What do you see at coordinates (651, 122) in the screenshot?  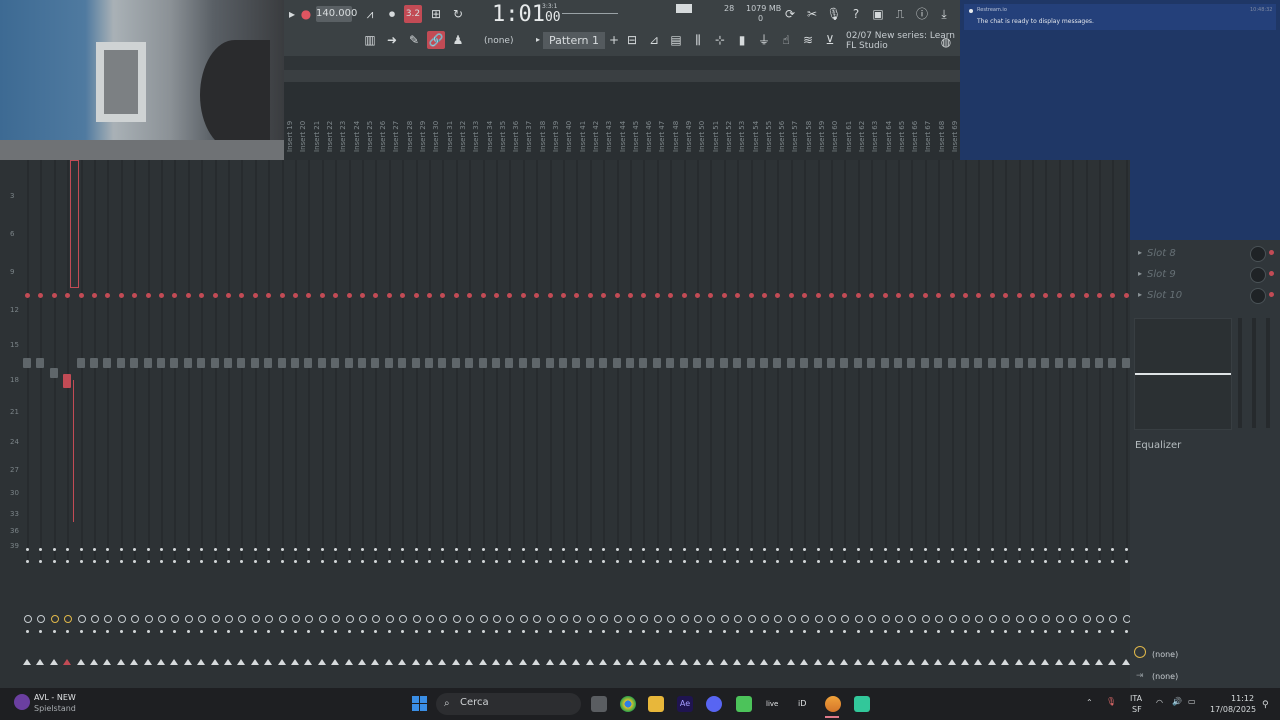 I see `insert-label: Insert 46` at bounding box center [651, 122].